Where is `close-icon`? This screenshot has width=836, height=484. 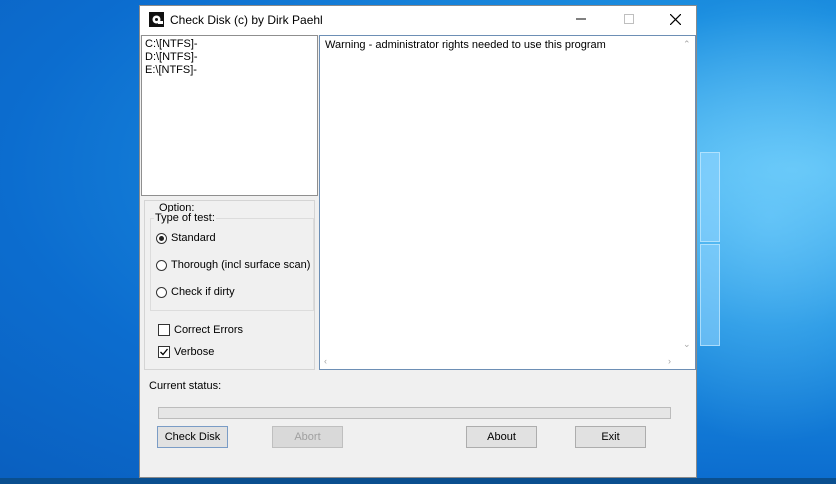
close-icon is located at coordinates (675, 20).